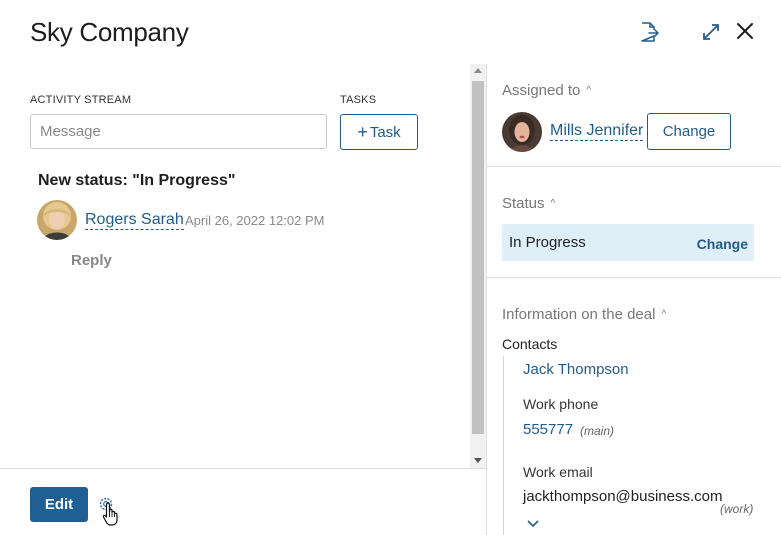  What do you see at coordinates (548, 429) in the screenshot?
I see `work-phone-link: 555777` at bounding box center [548, 429].